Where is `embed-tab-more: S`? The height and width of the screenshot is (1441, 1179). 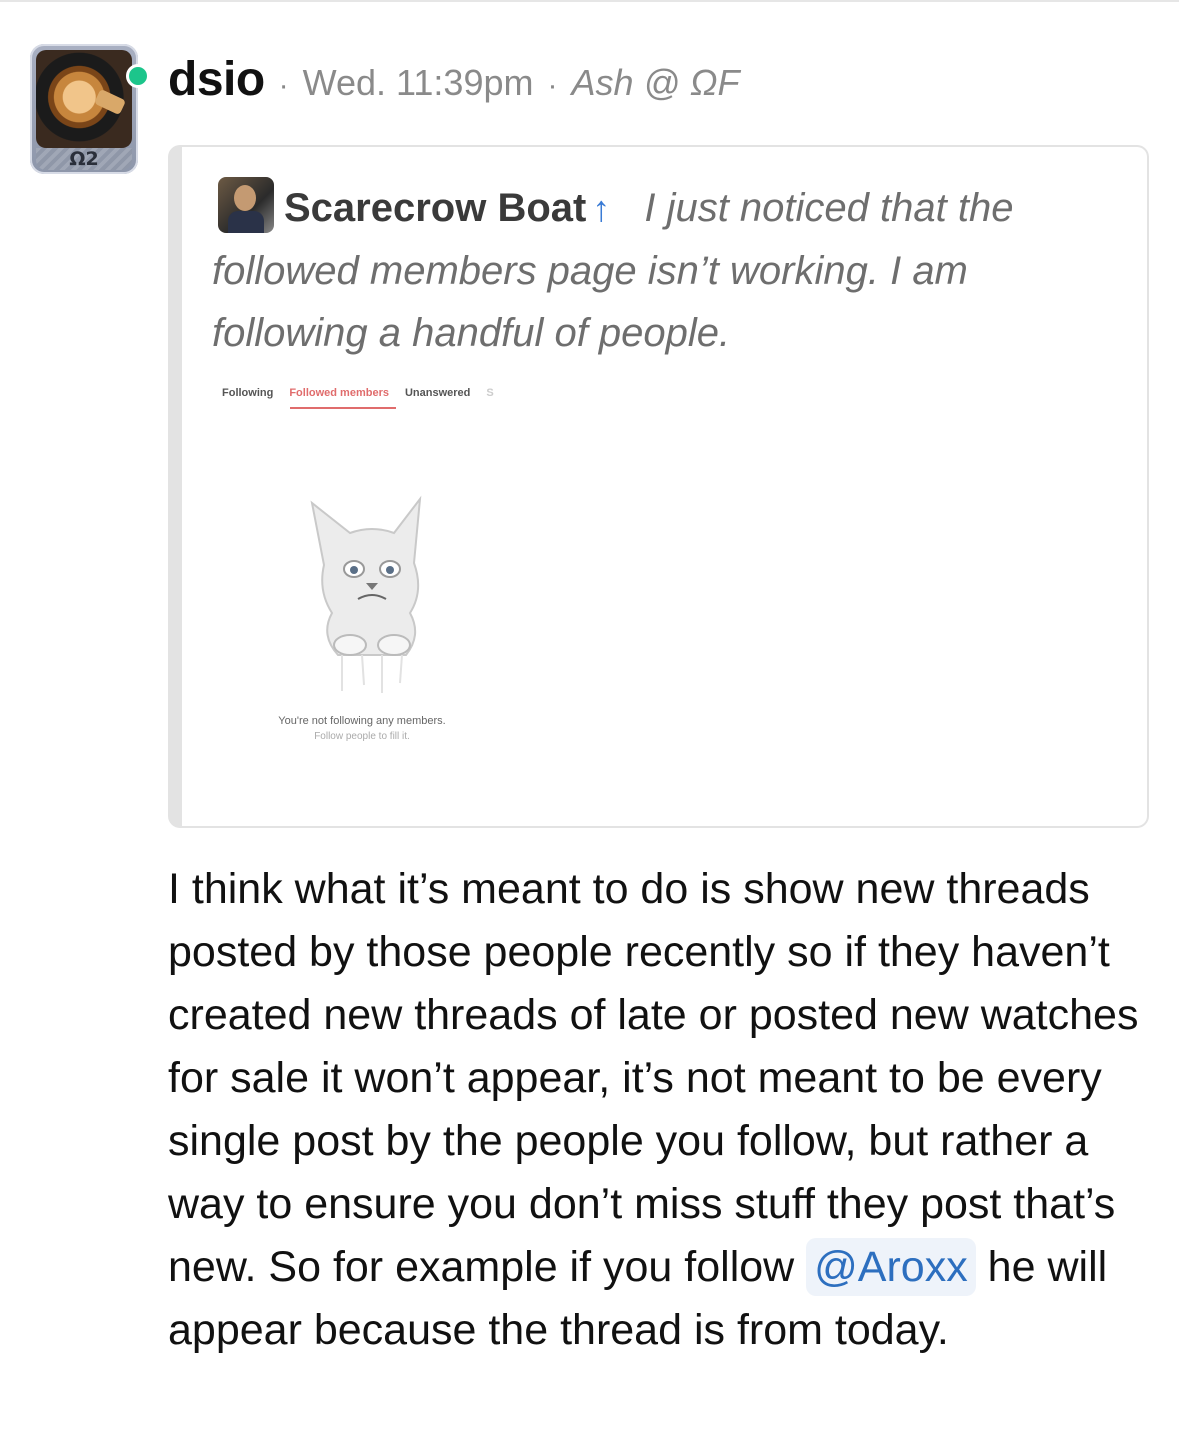 embed-tab-more: S is located at coordinates (490, 393).